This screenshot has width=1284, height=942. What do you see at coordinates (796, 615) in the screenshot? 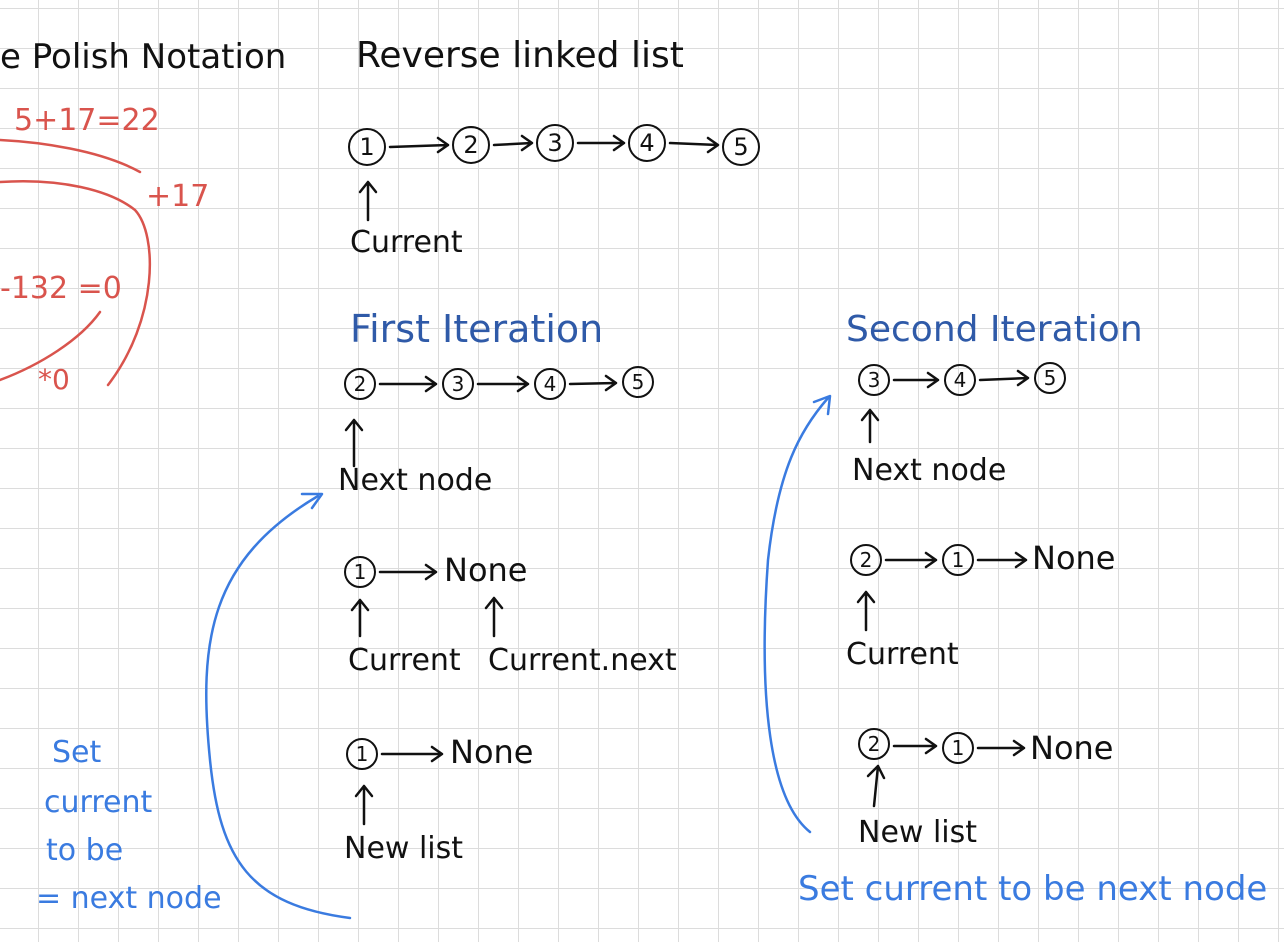
I see `loop-arrow-right` at bounding box center [796, 615].